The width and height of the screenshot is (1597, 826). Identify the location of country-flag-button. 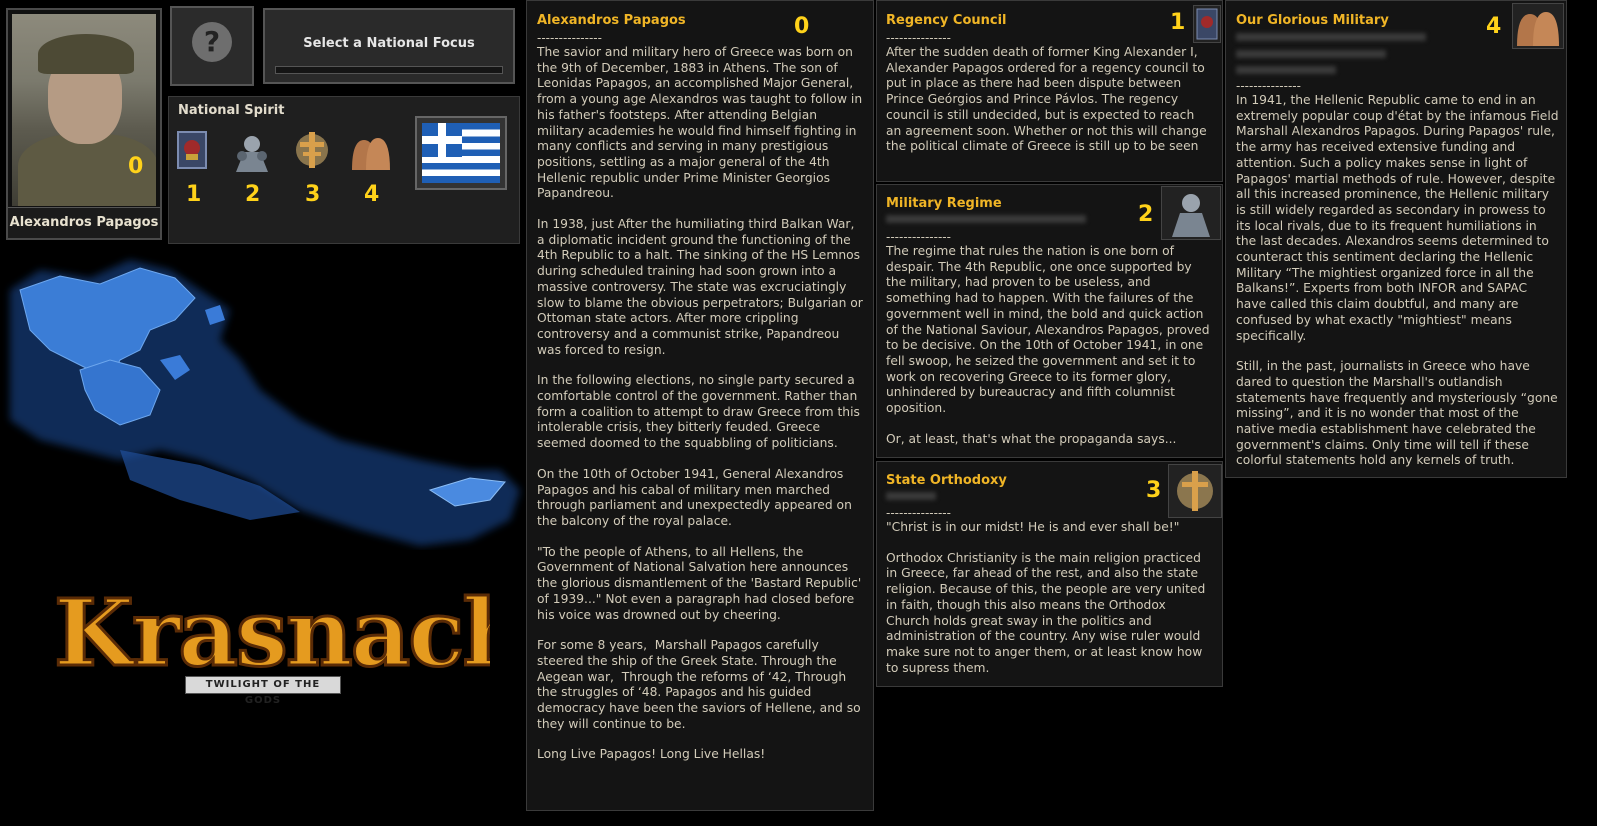
(461, 153).